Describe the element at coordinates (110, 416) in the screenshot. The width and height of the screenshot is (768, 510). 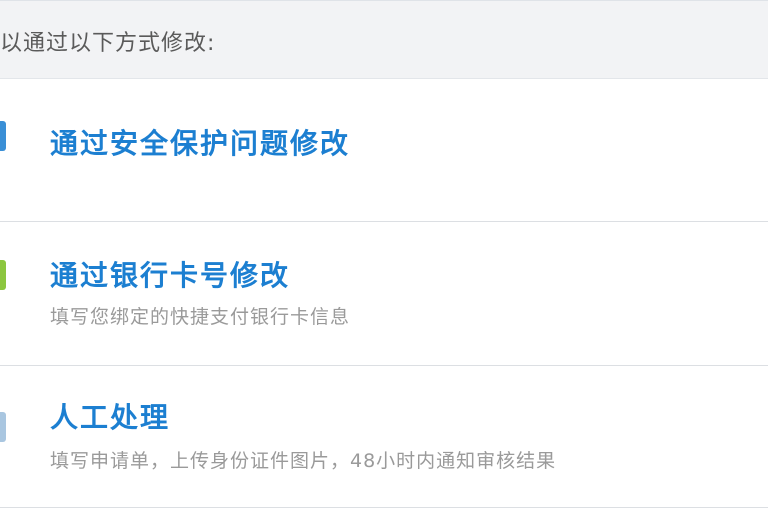
I see `option-title: 人工处理` at that location.